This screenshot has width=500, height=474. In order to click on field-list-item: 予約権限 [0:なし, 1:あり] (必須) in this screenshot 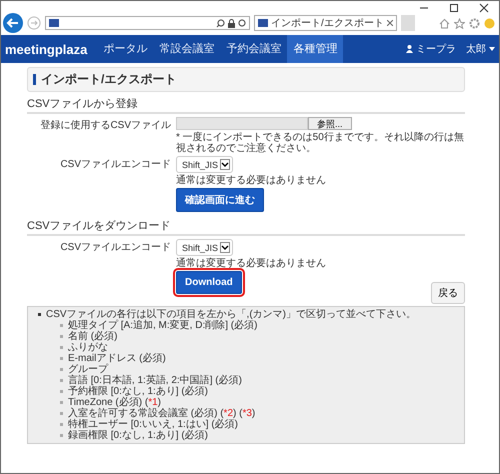, I will do `click(138, 391)`.